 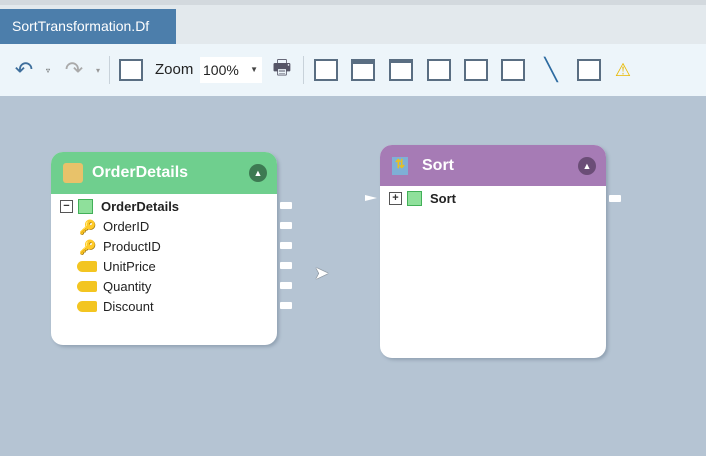 What do you see at coordinates (74, 69) in the screenshot?
I see `redo-button: ↷` at bounding box center [74, 69].